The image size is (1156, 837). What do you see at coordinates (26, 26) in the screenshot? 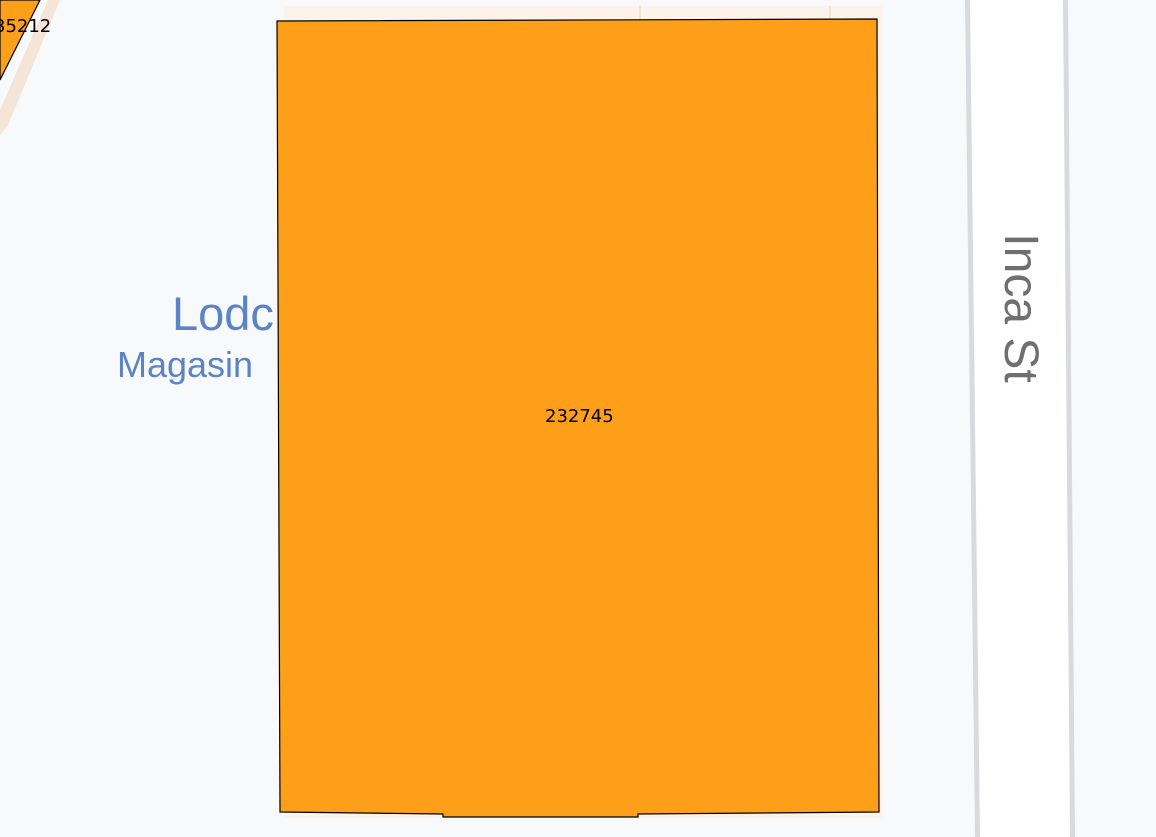
I see `parcel-id-label: 35212` at bounding box center [26, 26].